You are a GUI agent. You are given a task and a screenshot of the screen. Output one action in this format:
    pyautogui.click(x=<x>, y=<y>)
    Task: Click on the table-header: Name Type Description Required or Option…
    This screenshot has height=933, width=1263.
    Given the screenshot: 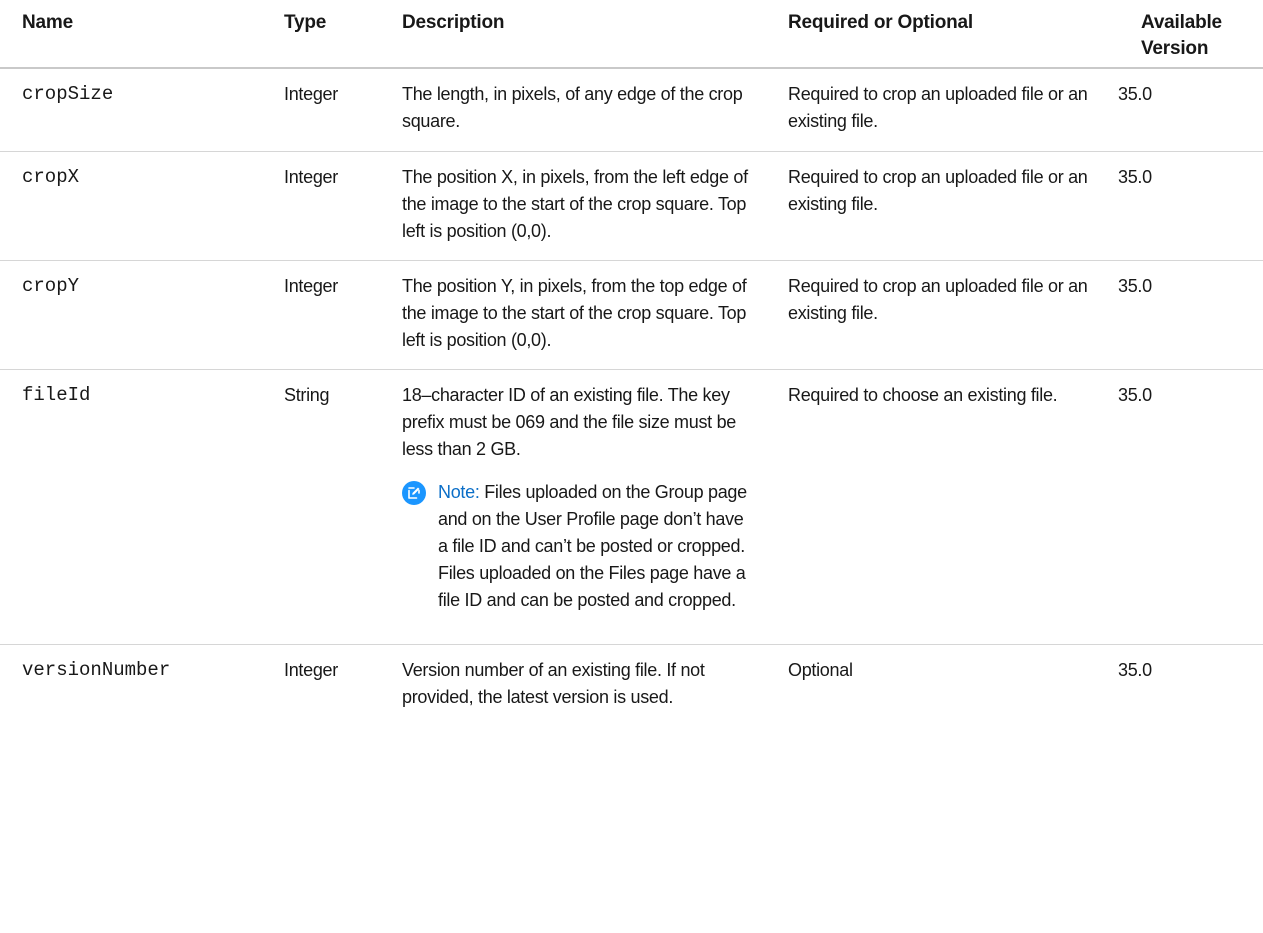 What is the action you would take?
    pyautogui.click(x=631, y=34)
    